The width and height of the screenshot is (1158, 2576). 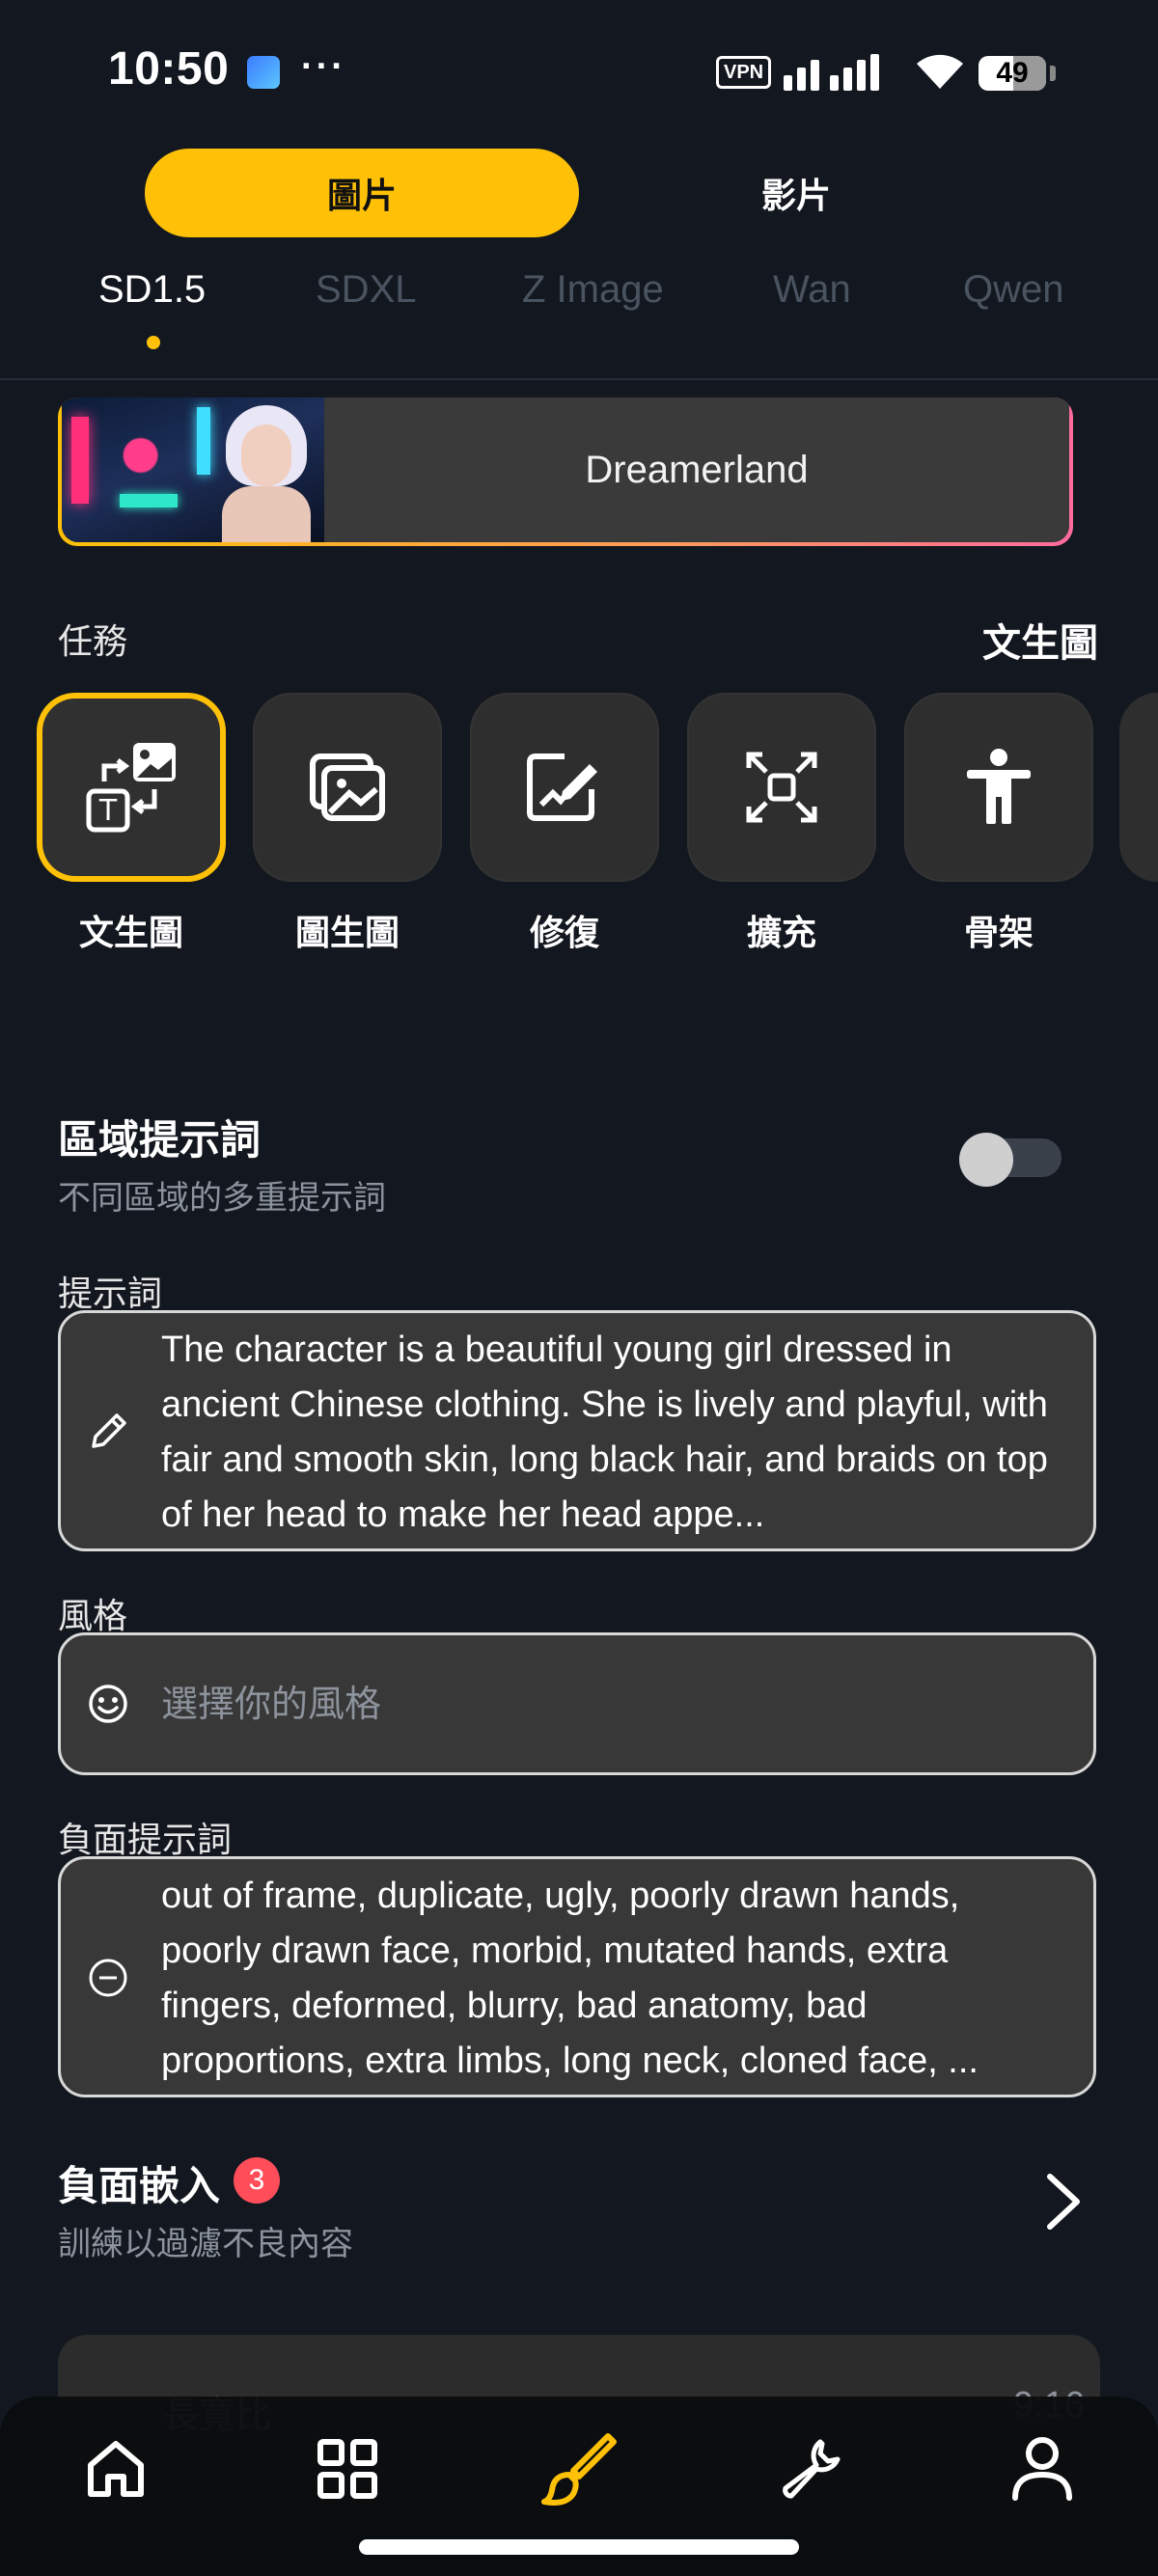 What do you see at coordinates (145, 1839) in the screenshot?
I see `negative-prompt-label: 負面提示詞` at bounding box center [145, 1839].